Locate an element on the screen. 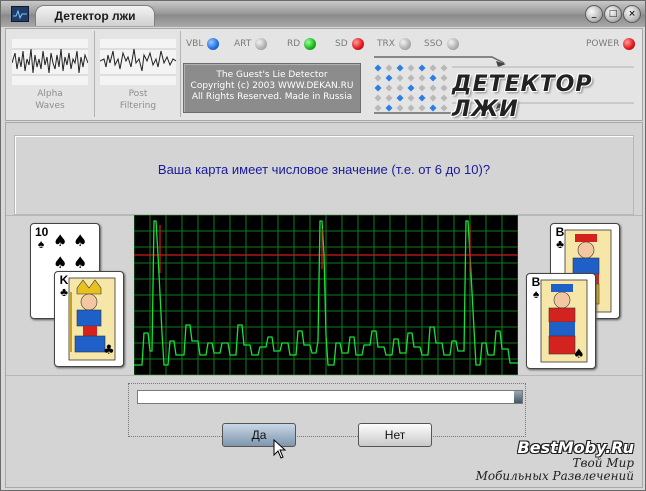 This screenshot has height=491, width=646. copyright-line3: All Rights Reserved. Made in Russia is located at coordinates (272, 97).